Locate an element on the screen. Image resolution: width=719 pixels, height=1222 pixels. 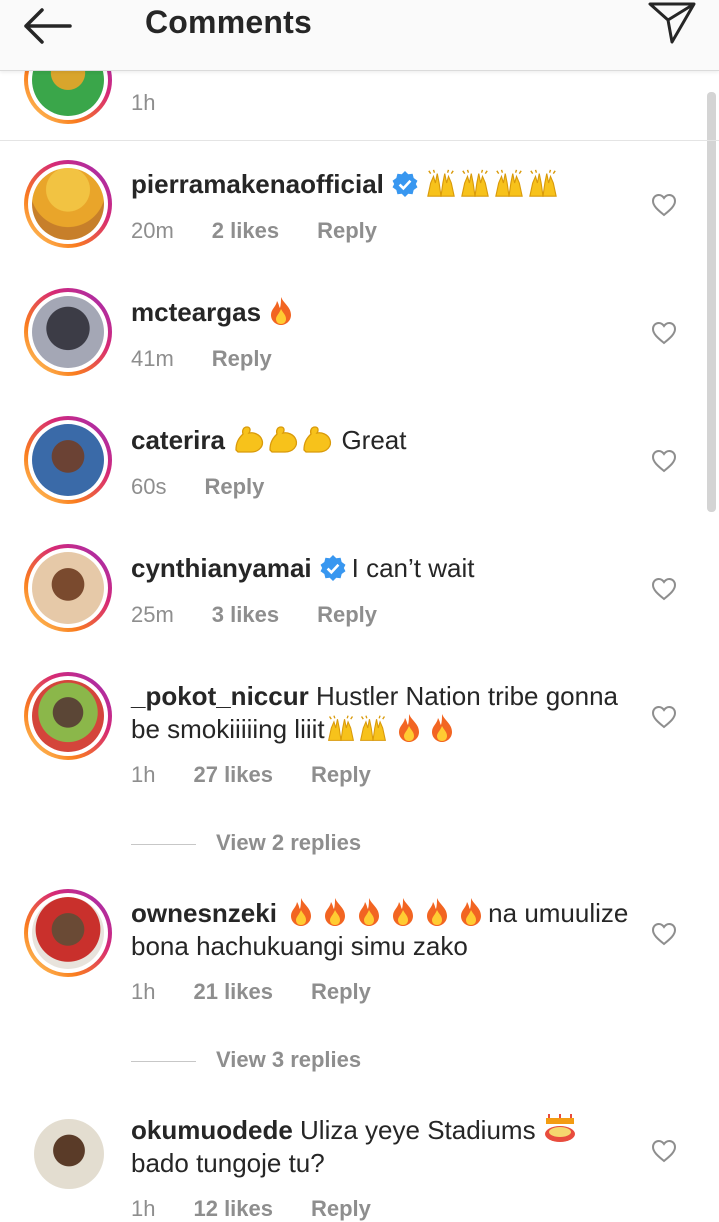
view-replies-button: View 3 replies is located at coordinates (246, 1060).